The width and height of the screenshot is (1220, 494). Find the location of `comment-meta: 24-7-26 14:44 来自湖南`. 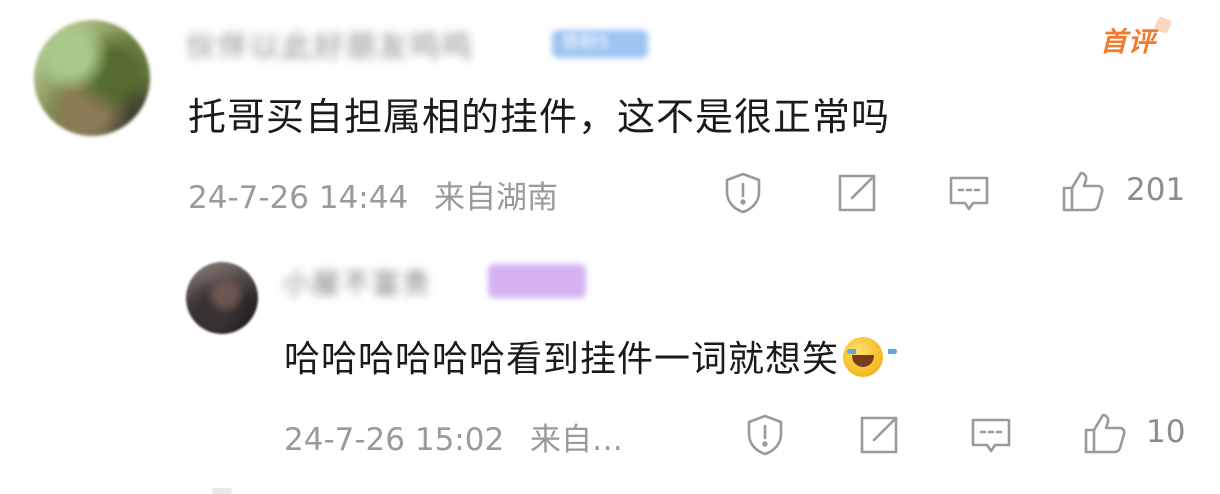

comment-meta: 24-7-26 14:44 来自湖南 is located at coordinates (373, 194).